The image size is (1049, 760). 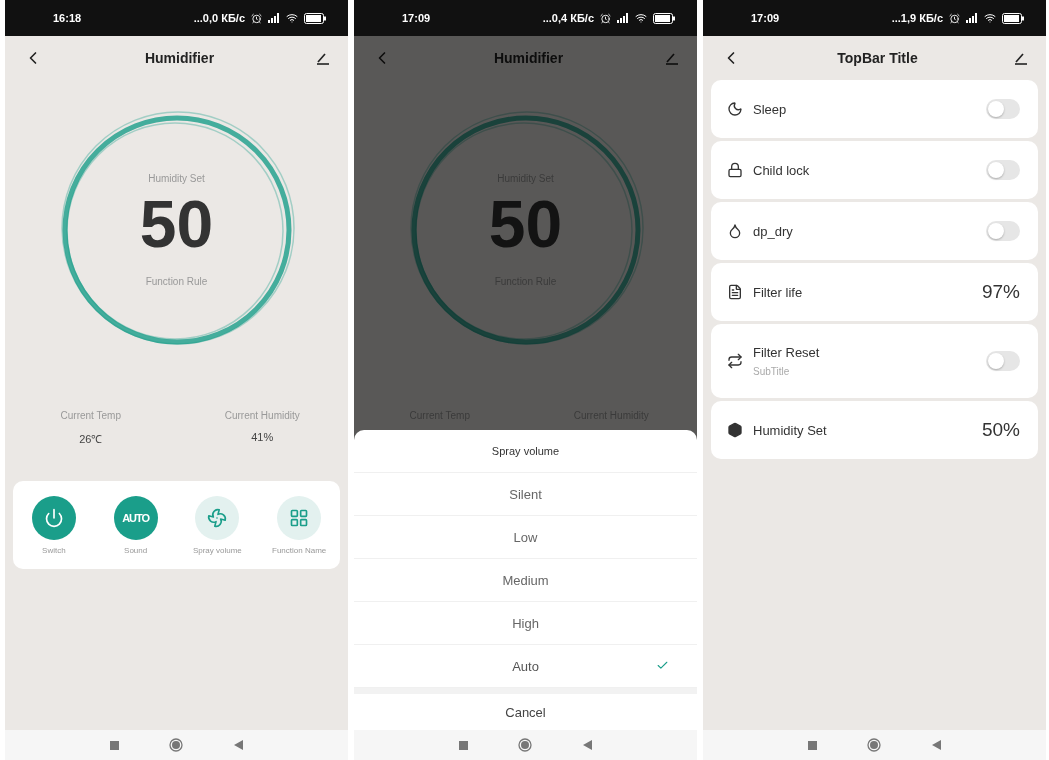 What do you see at coordinates (53, 517) in the screenshot?
I see `power-icon` at bounding box center [53, 517].